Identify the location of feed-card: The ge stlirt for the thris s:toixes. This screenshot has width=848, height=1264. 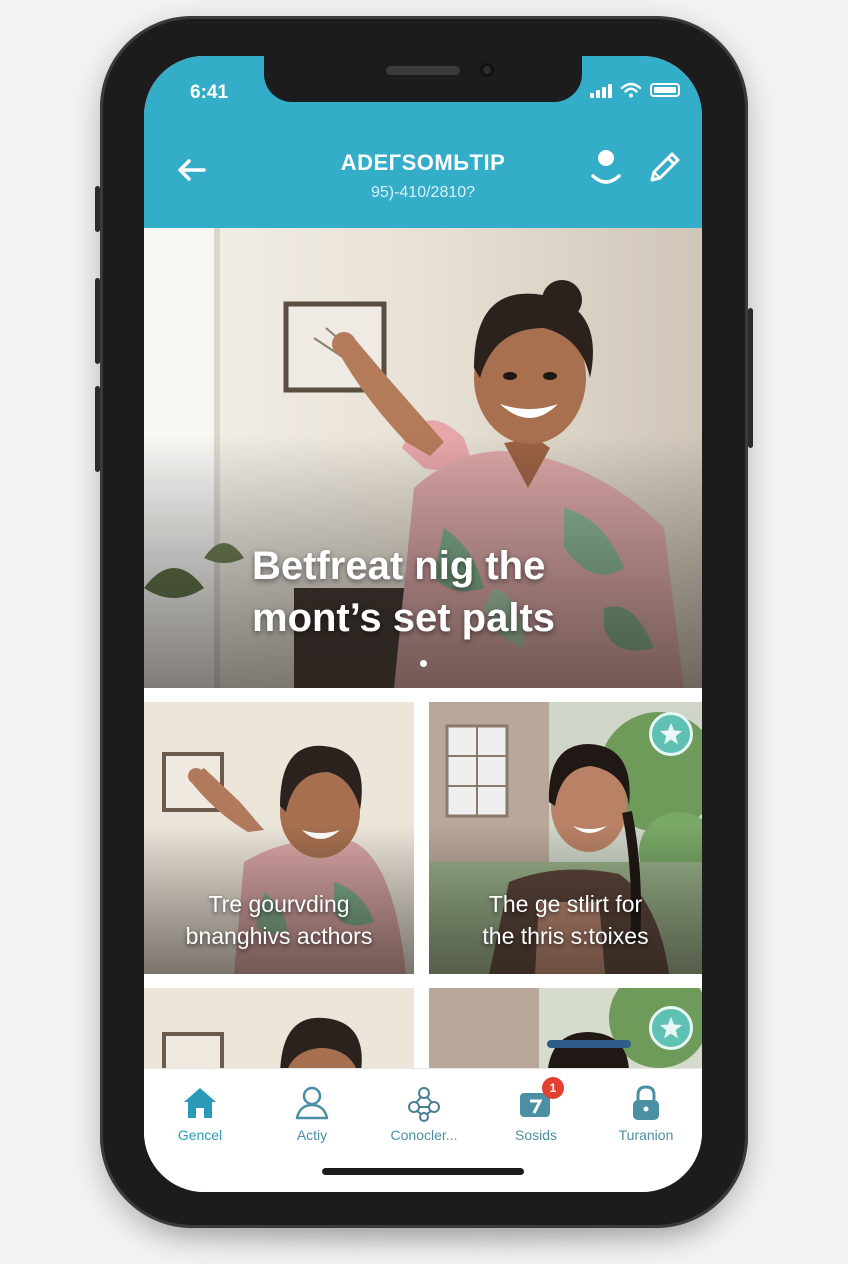
(565, 838).